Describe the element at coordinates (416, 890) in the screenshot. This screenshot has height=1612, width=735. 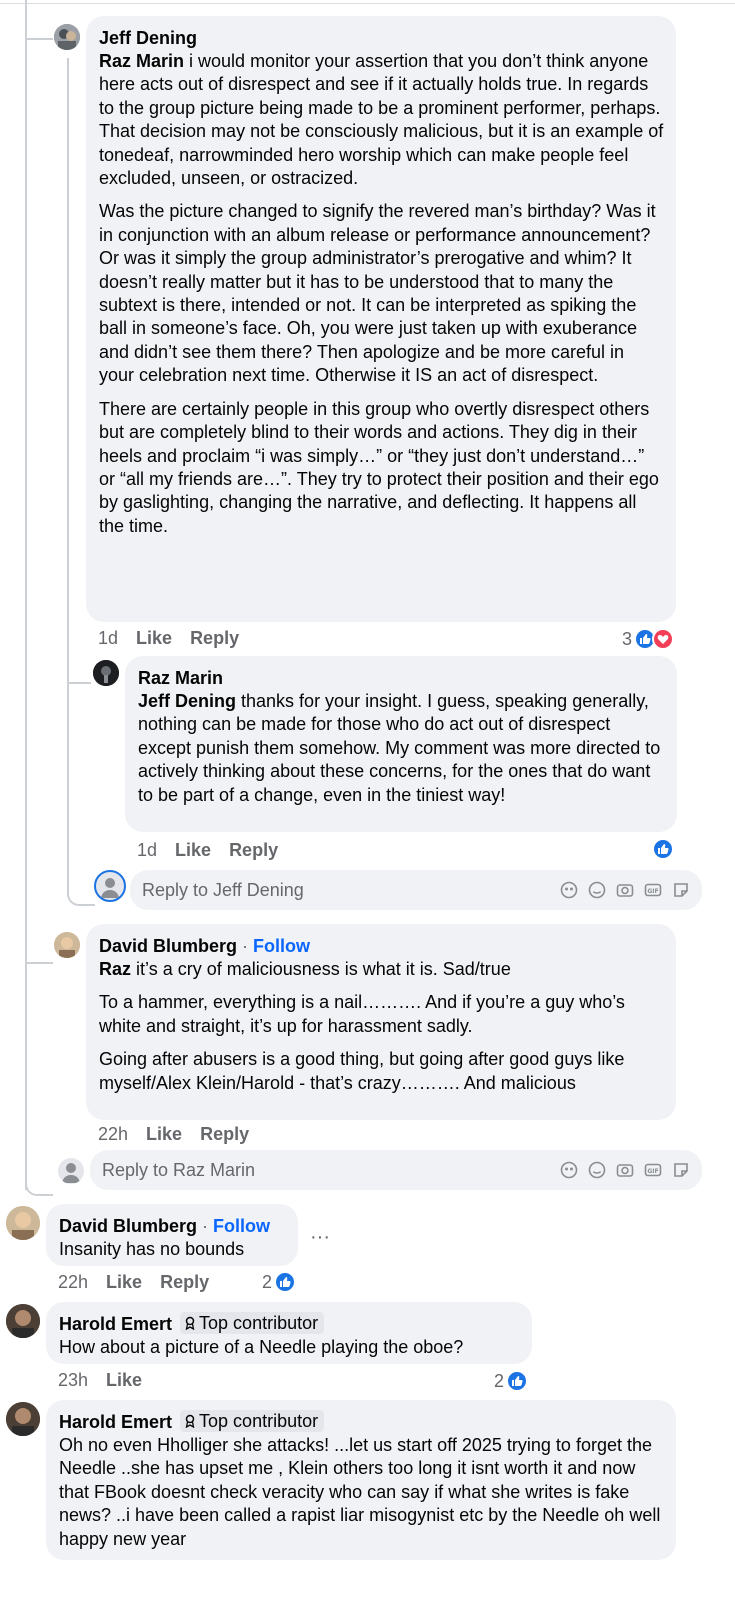
I see `reply-input-jeff-dening: Reply to Jeff Dening GIF` at that location.